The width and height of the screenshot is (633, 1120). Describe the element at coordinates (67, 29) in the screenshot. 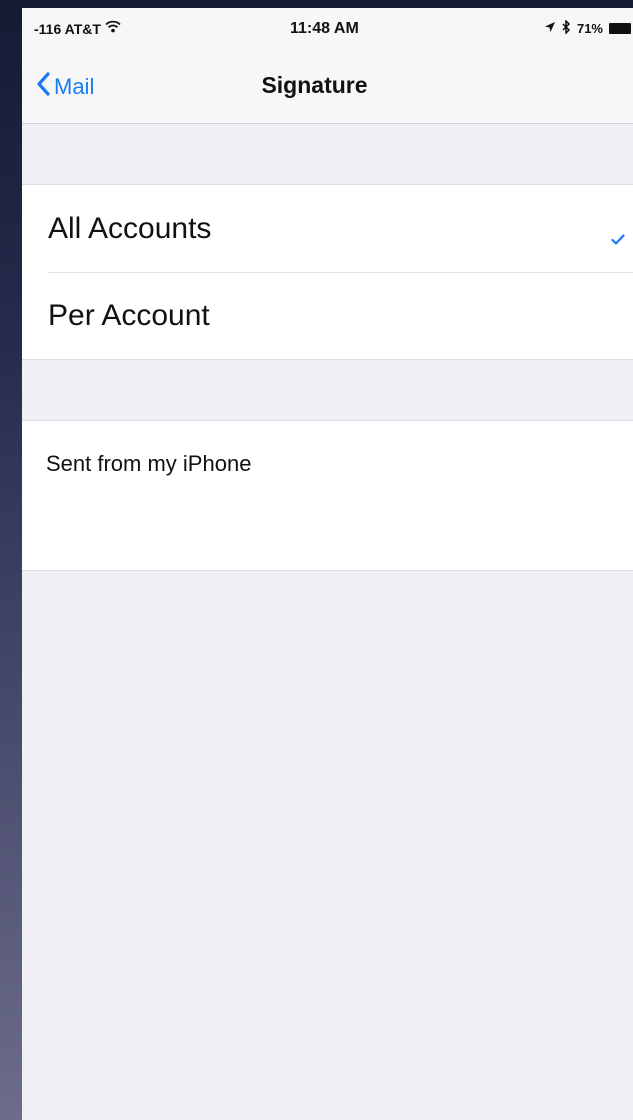

I see `carrier-label: -116 AT&T` at that location.